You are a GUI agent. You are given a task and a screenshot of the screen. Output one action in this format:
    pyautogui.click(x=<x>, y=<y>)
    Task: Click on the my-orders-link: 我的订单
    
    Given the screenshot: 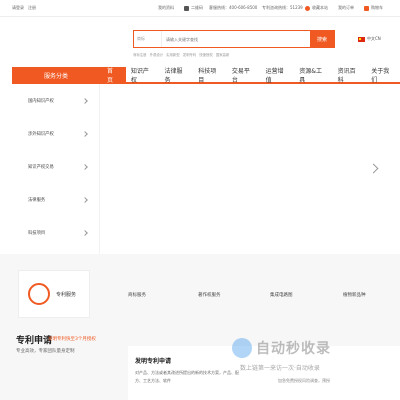 What is the action you would take?
    pyautogui.click(x=346, y=8)
    